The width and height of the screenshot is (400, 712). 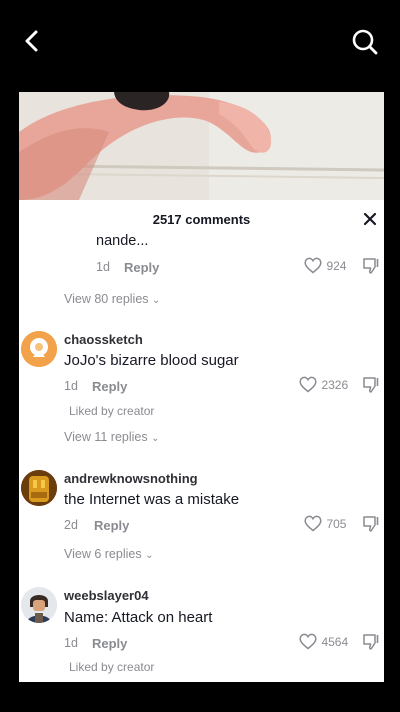 What do you see at coordinates (106, 437) in the screenshot?
I see `view-replies-label: View 11 replies` at bounding box center [106, 437].